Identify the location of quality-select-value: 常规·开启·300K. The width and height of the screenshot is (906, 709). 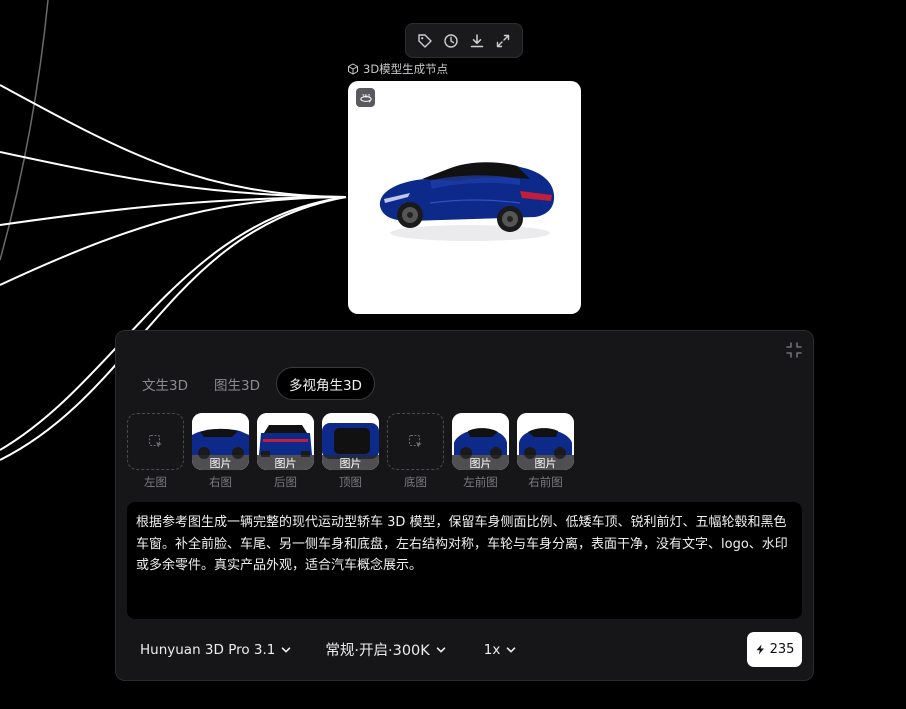
(377, 651).